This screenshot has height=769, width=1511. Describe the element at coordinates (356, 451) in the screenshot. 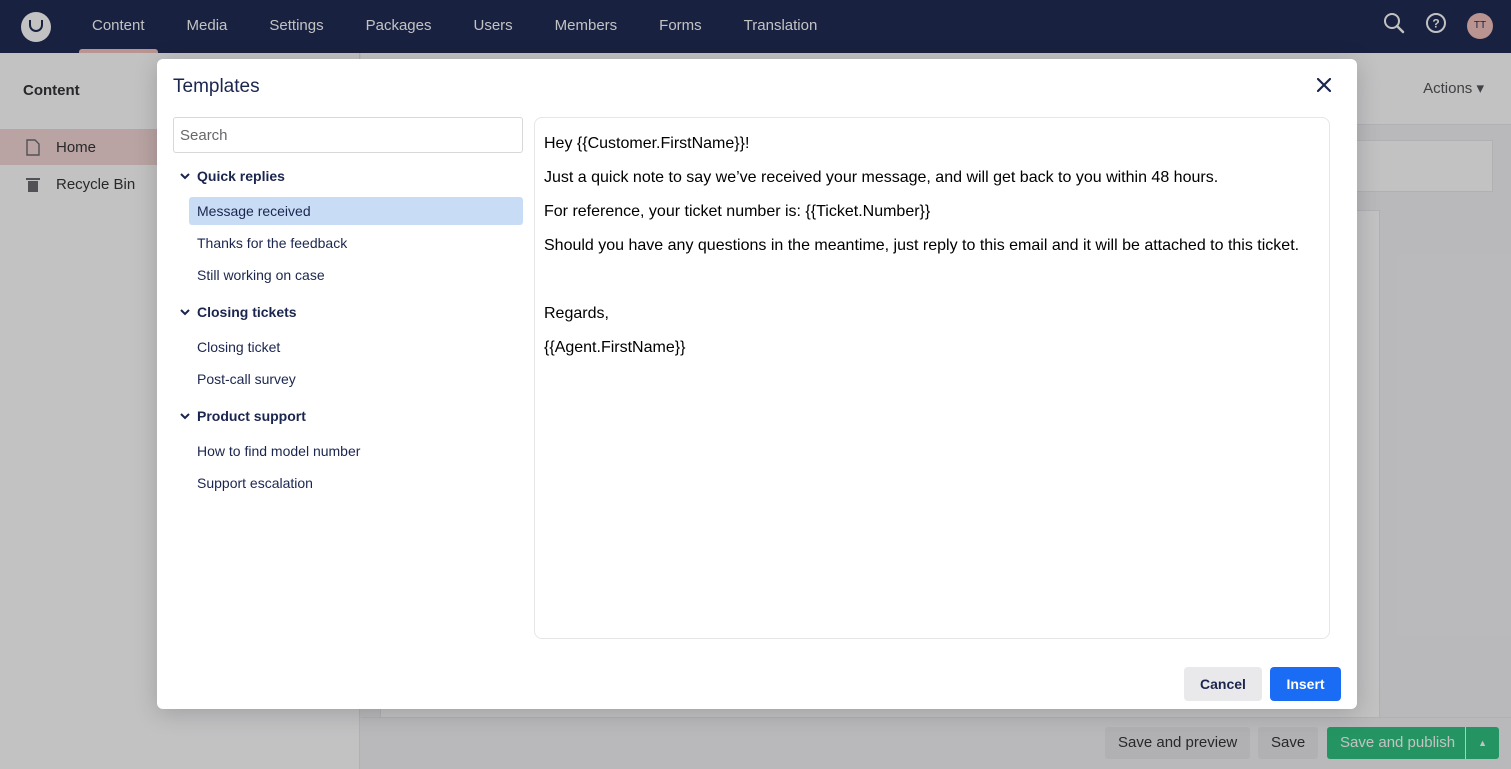

I see `template-how-to-find-model-number: How to find model number` at that location.